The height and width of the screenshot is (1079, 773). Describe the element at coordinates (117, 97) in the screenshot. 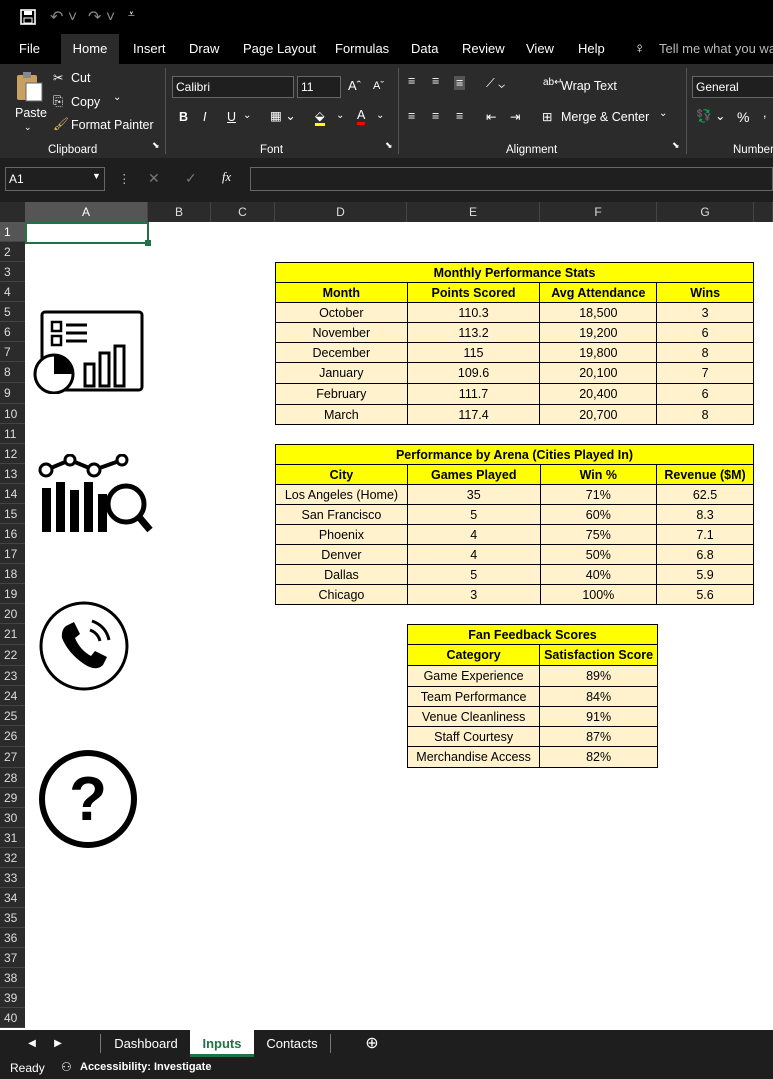

I see `copy-dropdown-icon: ⌄` at that location.